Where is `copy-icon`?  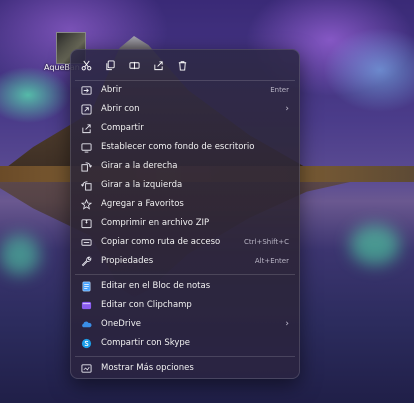
copy-icon is located at coordinates (110, 64).